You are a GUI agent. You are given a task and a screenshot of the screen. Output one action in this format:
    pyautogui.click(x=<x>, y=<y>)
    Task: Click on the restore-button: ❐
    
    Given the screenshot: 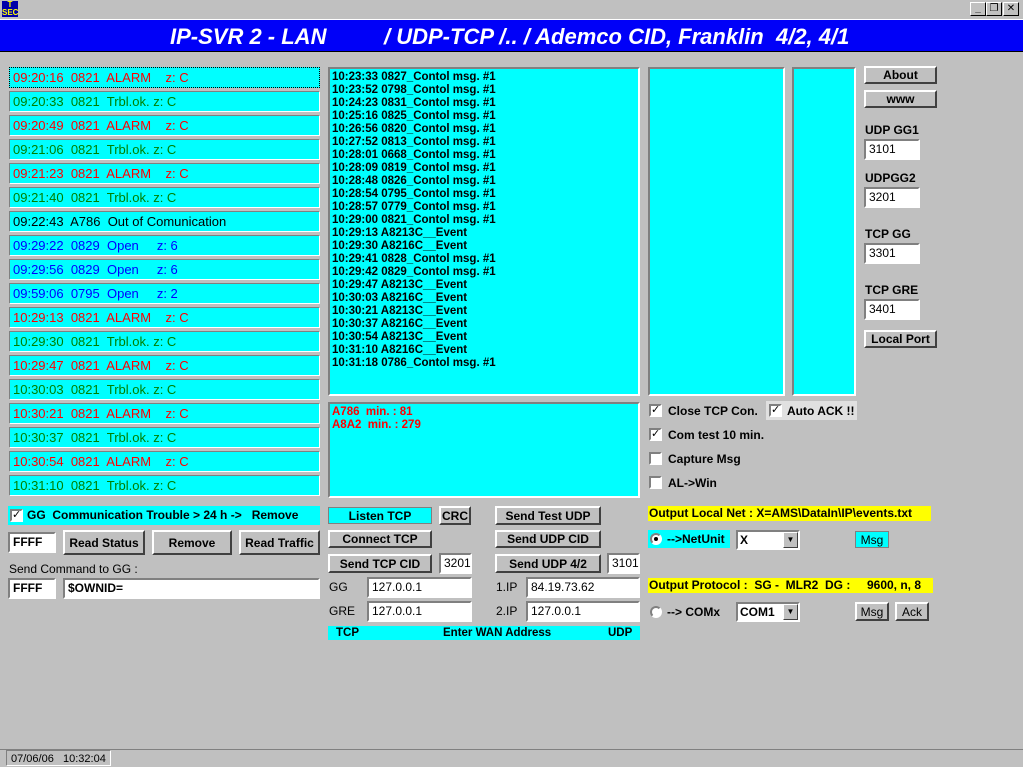 What is the action you would take?
    pyautogui.click(x=994, y=9)
    